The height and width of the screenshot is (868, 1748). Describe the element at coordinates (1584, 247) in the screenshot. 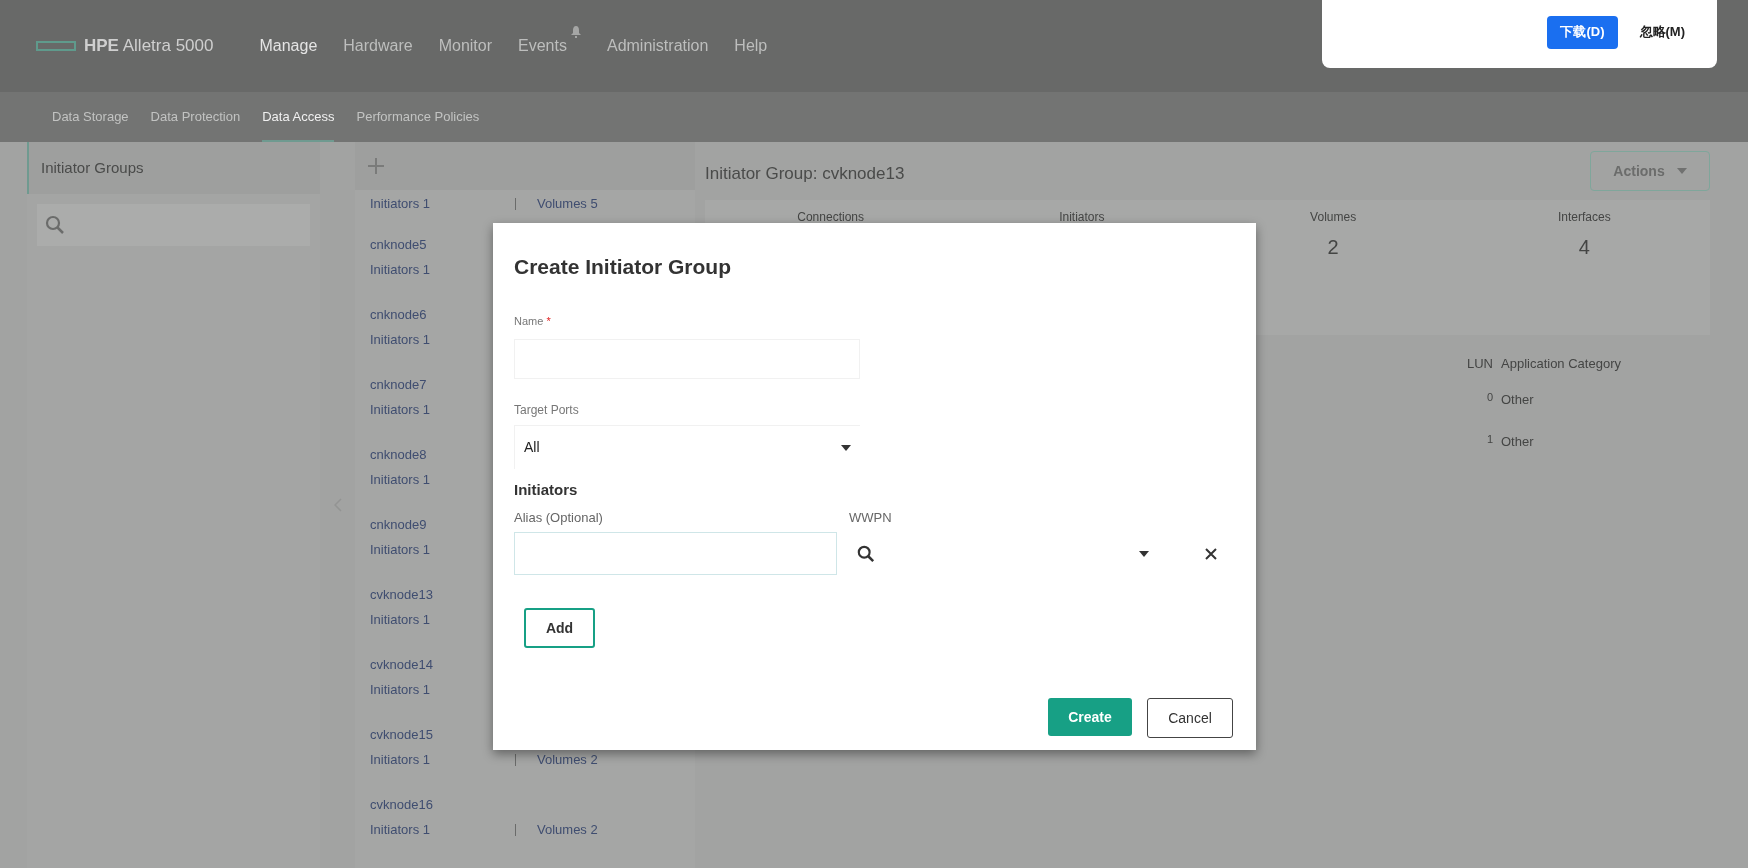

I see `stat-value: 4` at that location.